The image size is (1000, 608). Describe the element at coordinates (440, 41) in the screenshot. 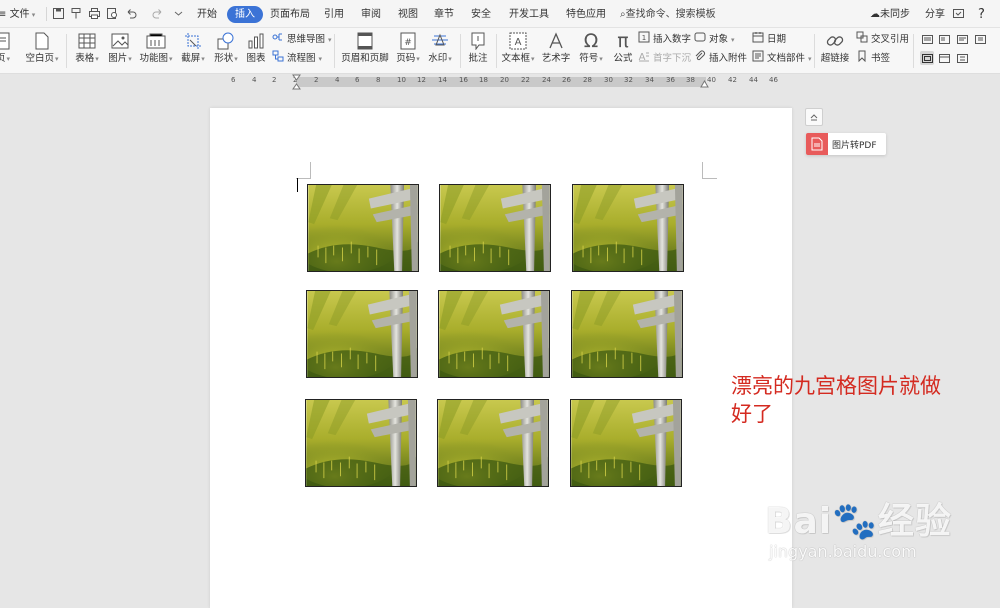

I see `watermark-icon` at that location.